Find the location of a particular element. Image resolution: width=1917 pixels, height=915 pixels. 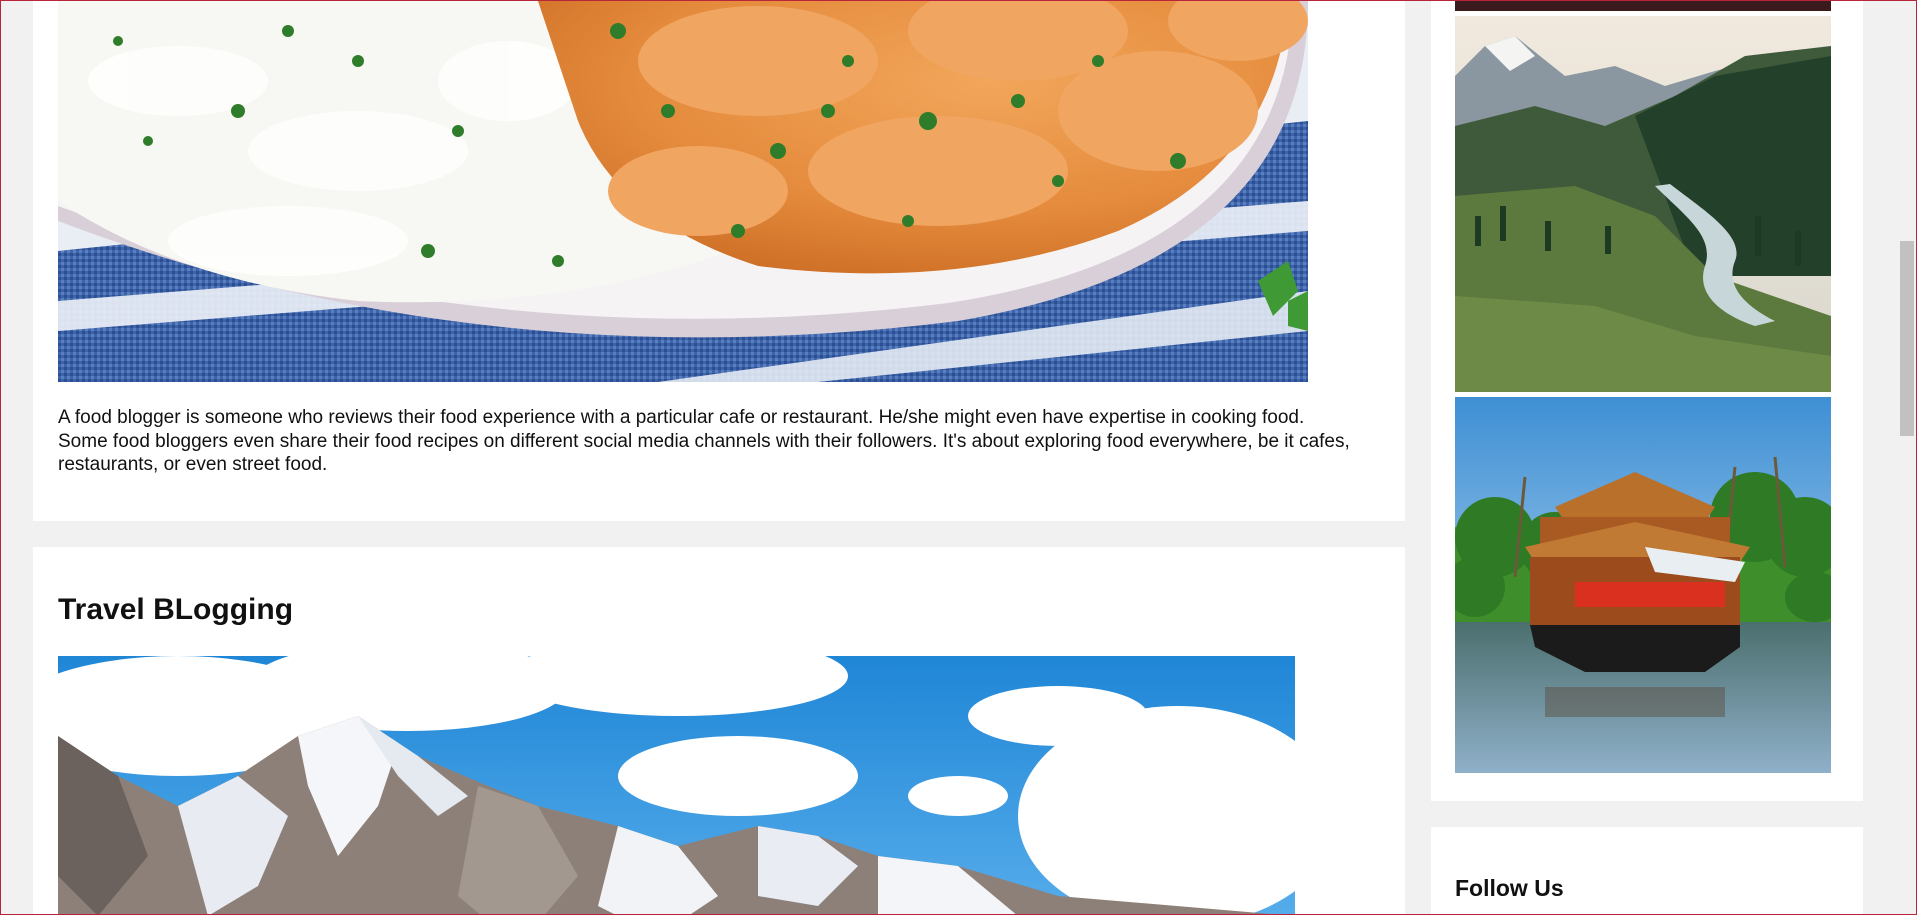

scrollbar-thumb is located at coordinates (1907, 338).